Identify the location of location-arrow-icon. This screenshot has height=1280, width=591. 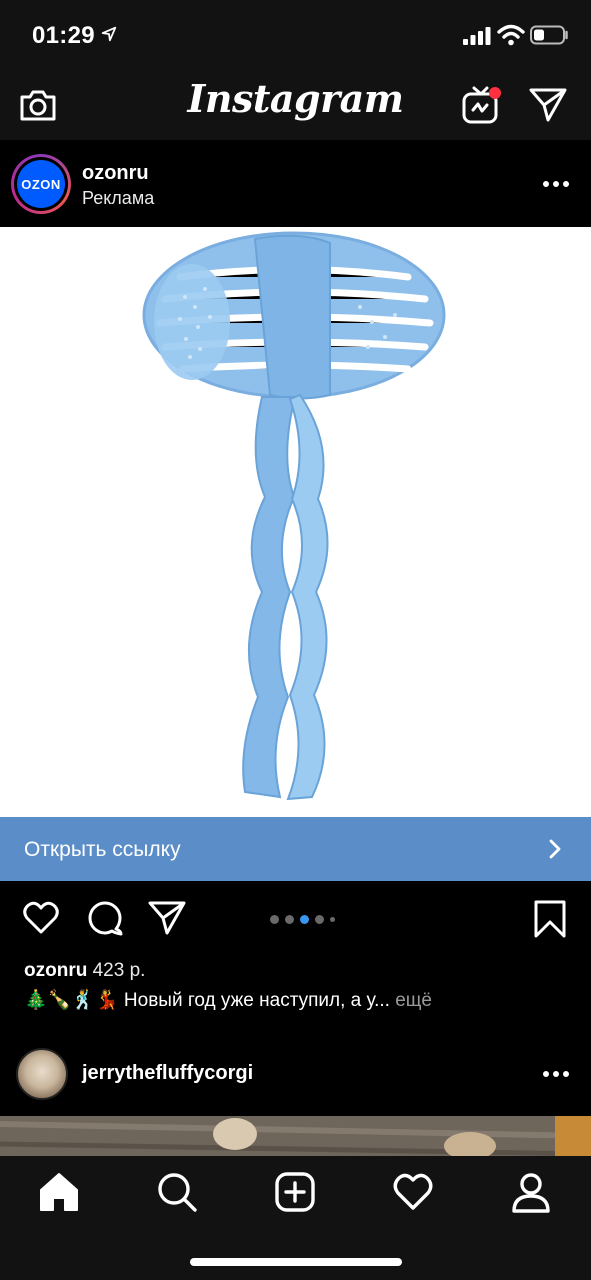
(109, 34).